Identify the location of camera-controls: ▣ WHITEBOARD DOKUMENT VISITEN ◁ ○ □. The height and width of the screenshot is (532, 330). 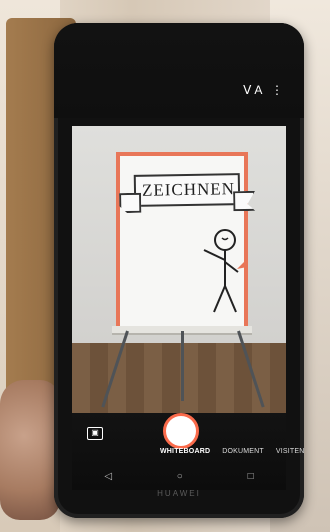
(188, 451).